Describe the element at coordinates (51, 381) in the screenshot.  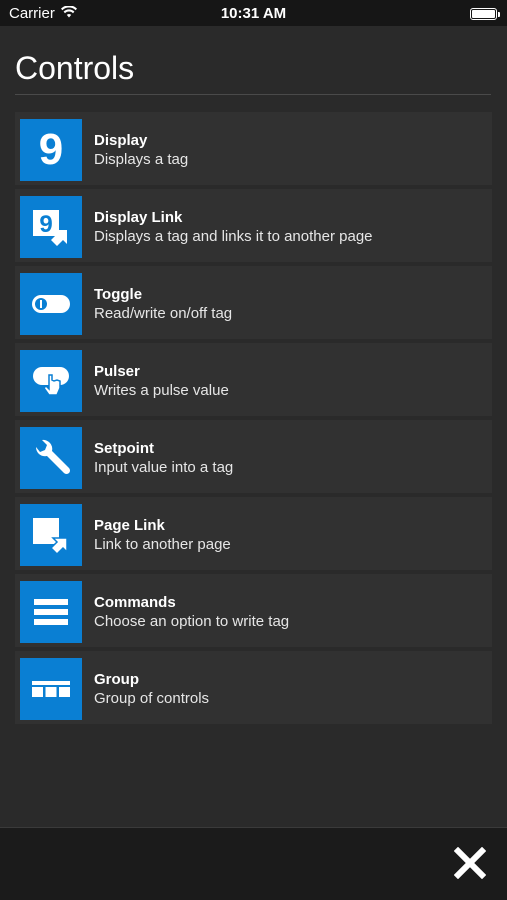
I see `pulser-icon` at that location.